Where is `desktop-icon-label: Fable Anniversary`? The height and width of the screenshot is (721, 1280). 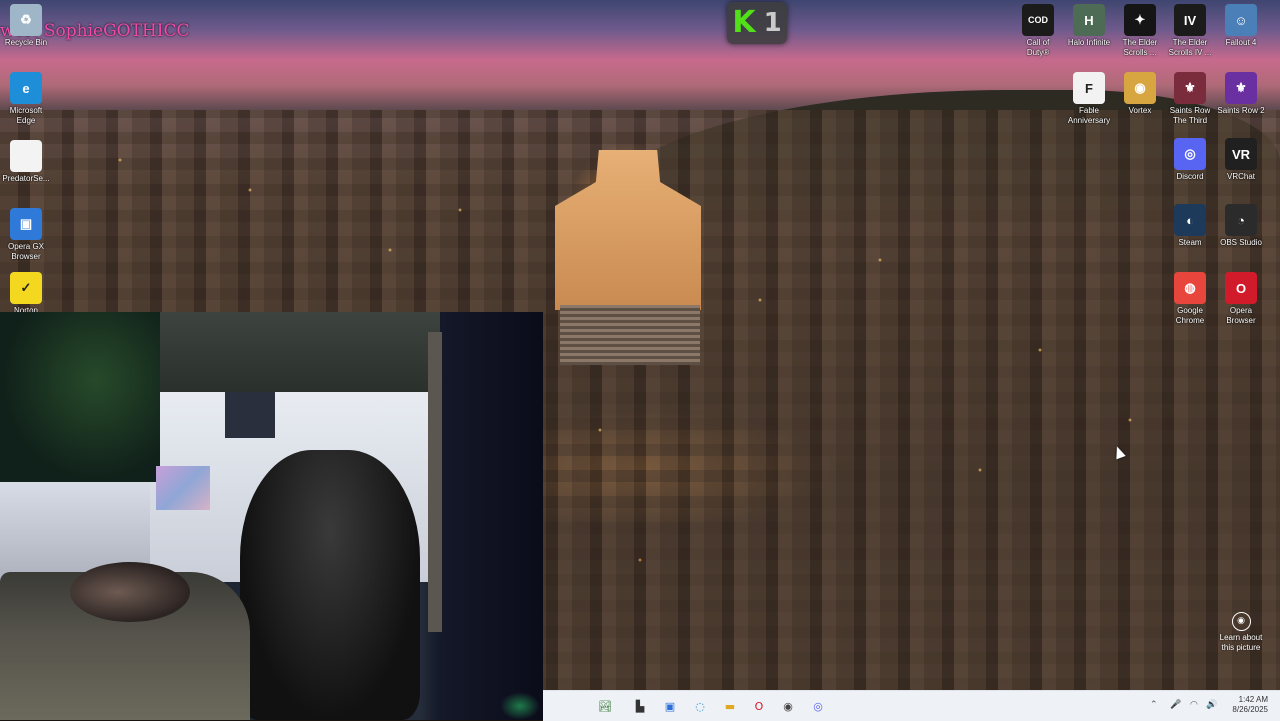
desktop-icon-label: Fable Anniversary is located at coordinates (1089, 115).